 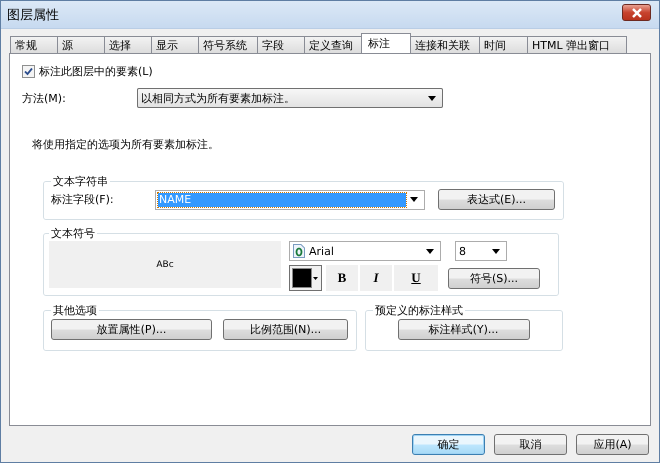 I want to click on tab: 源, so click(x=81, y=44).